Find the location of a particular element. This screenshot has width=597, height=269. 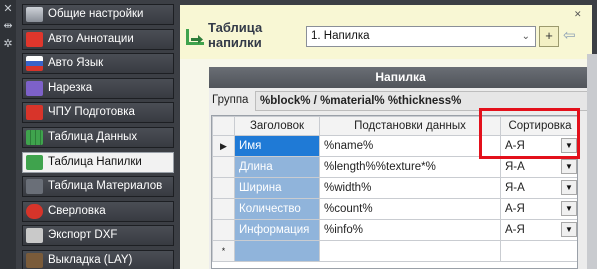

page-title: Таблица напилки is located at coordinates (235, 35).